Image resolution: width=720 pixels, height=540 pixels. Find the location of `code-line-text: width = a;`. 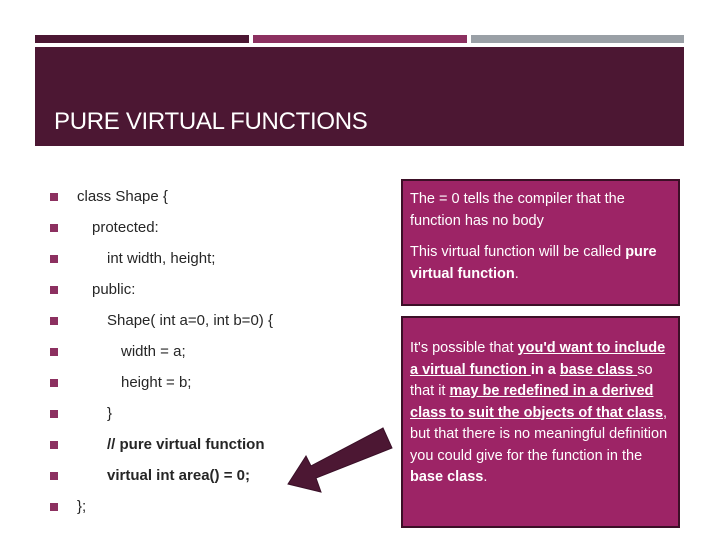

code-line-text: width = a; is located at coordinates (153, 351).